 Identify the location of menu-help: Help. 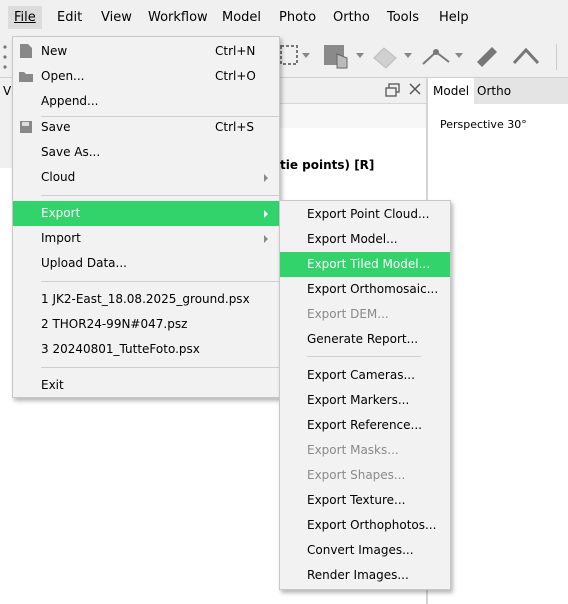
(454, 17).